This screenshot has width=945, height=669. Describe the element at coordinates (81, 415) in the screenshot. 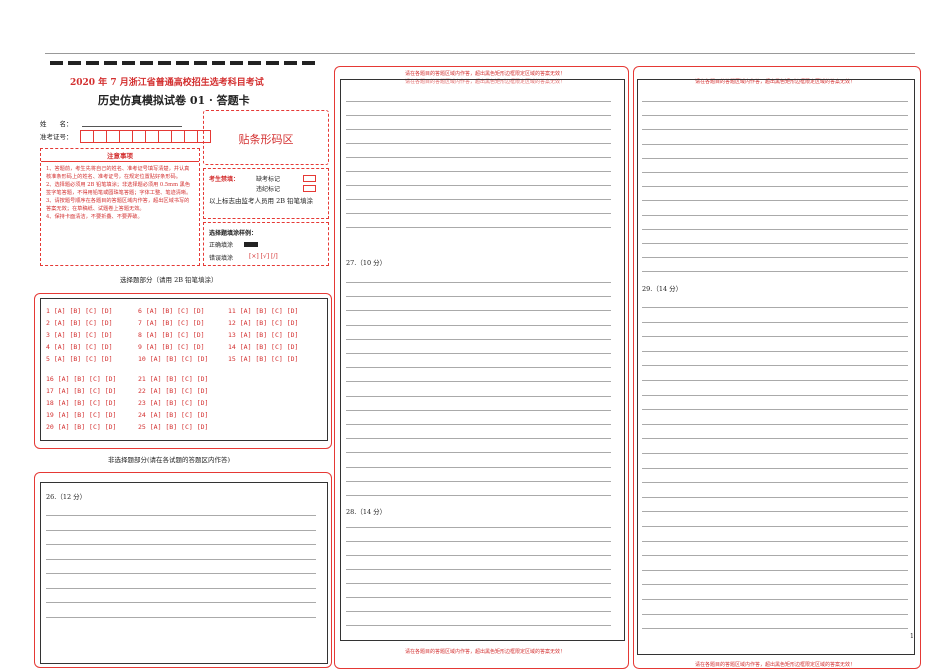

I see `choice-question-row: 19 [A] [B] [C] [D]` at that location.